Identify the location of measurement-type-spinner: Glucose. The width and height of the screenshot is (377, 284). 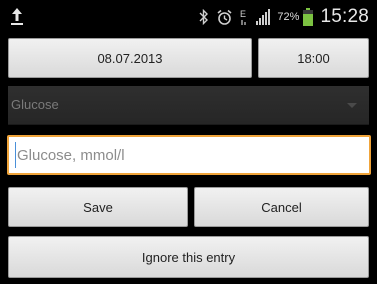
(188, 105).